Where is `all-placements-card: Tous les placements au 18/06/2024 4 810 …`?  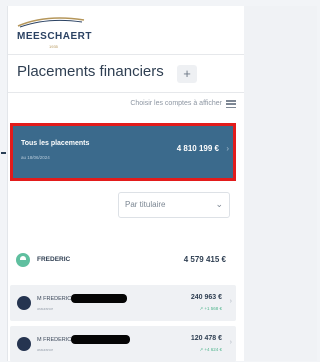
all-placements-card: Tous les placements au 18/06/2024 4 810 … is located at coordinates (123, 152).